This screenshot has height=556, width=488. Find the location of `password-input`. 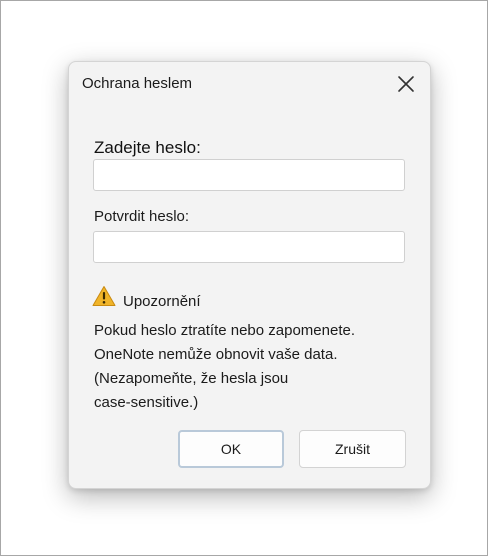

password-input is located at coordinates (249, 175).